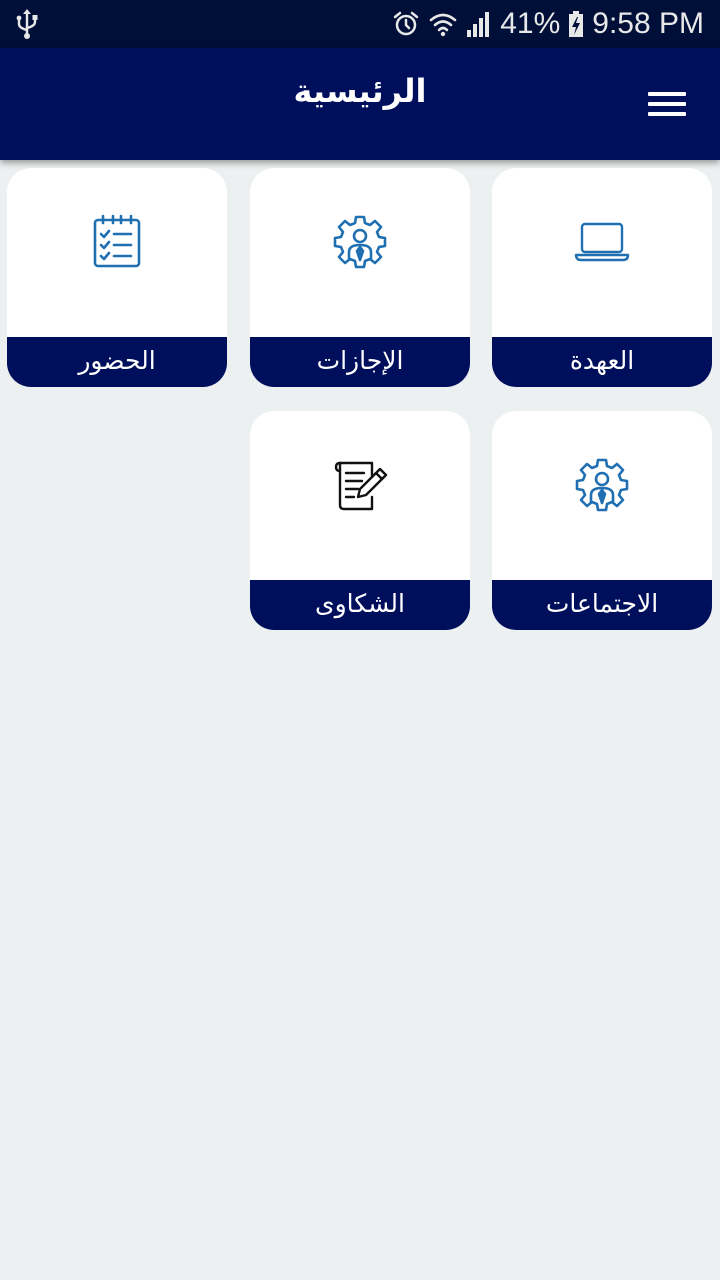 The width and height of the screenshot is (720, 1280). Describe the element at coordinates (478, 24) in the screenshot. I see `signal-icon` at that location.